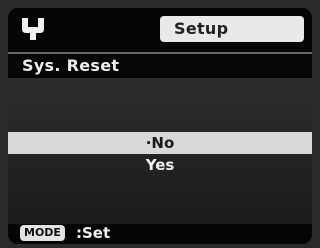 This screenshot has width=320, height=248. I want to click on page-title: Setup, so click(201, 28).